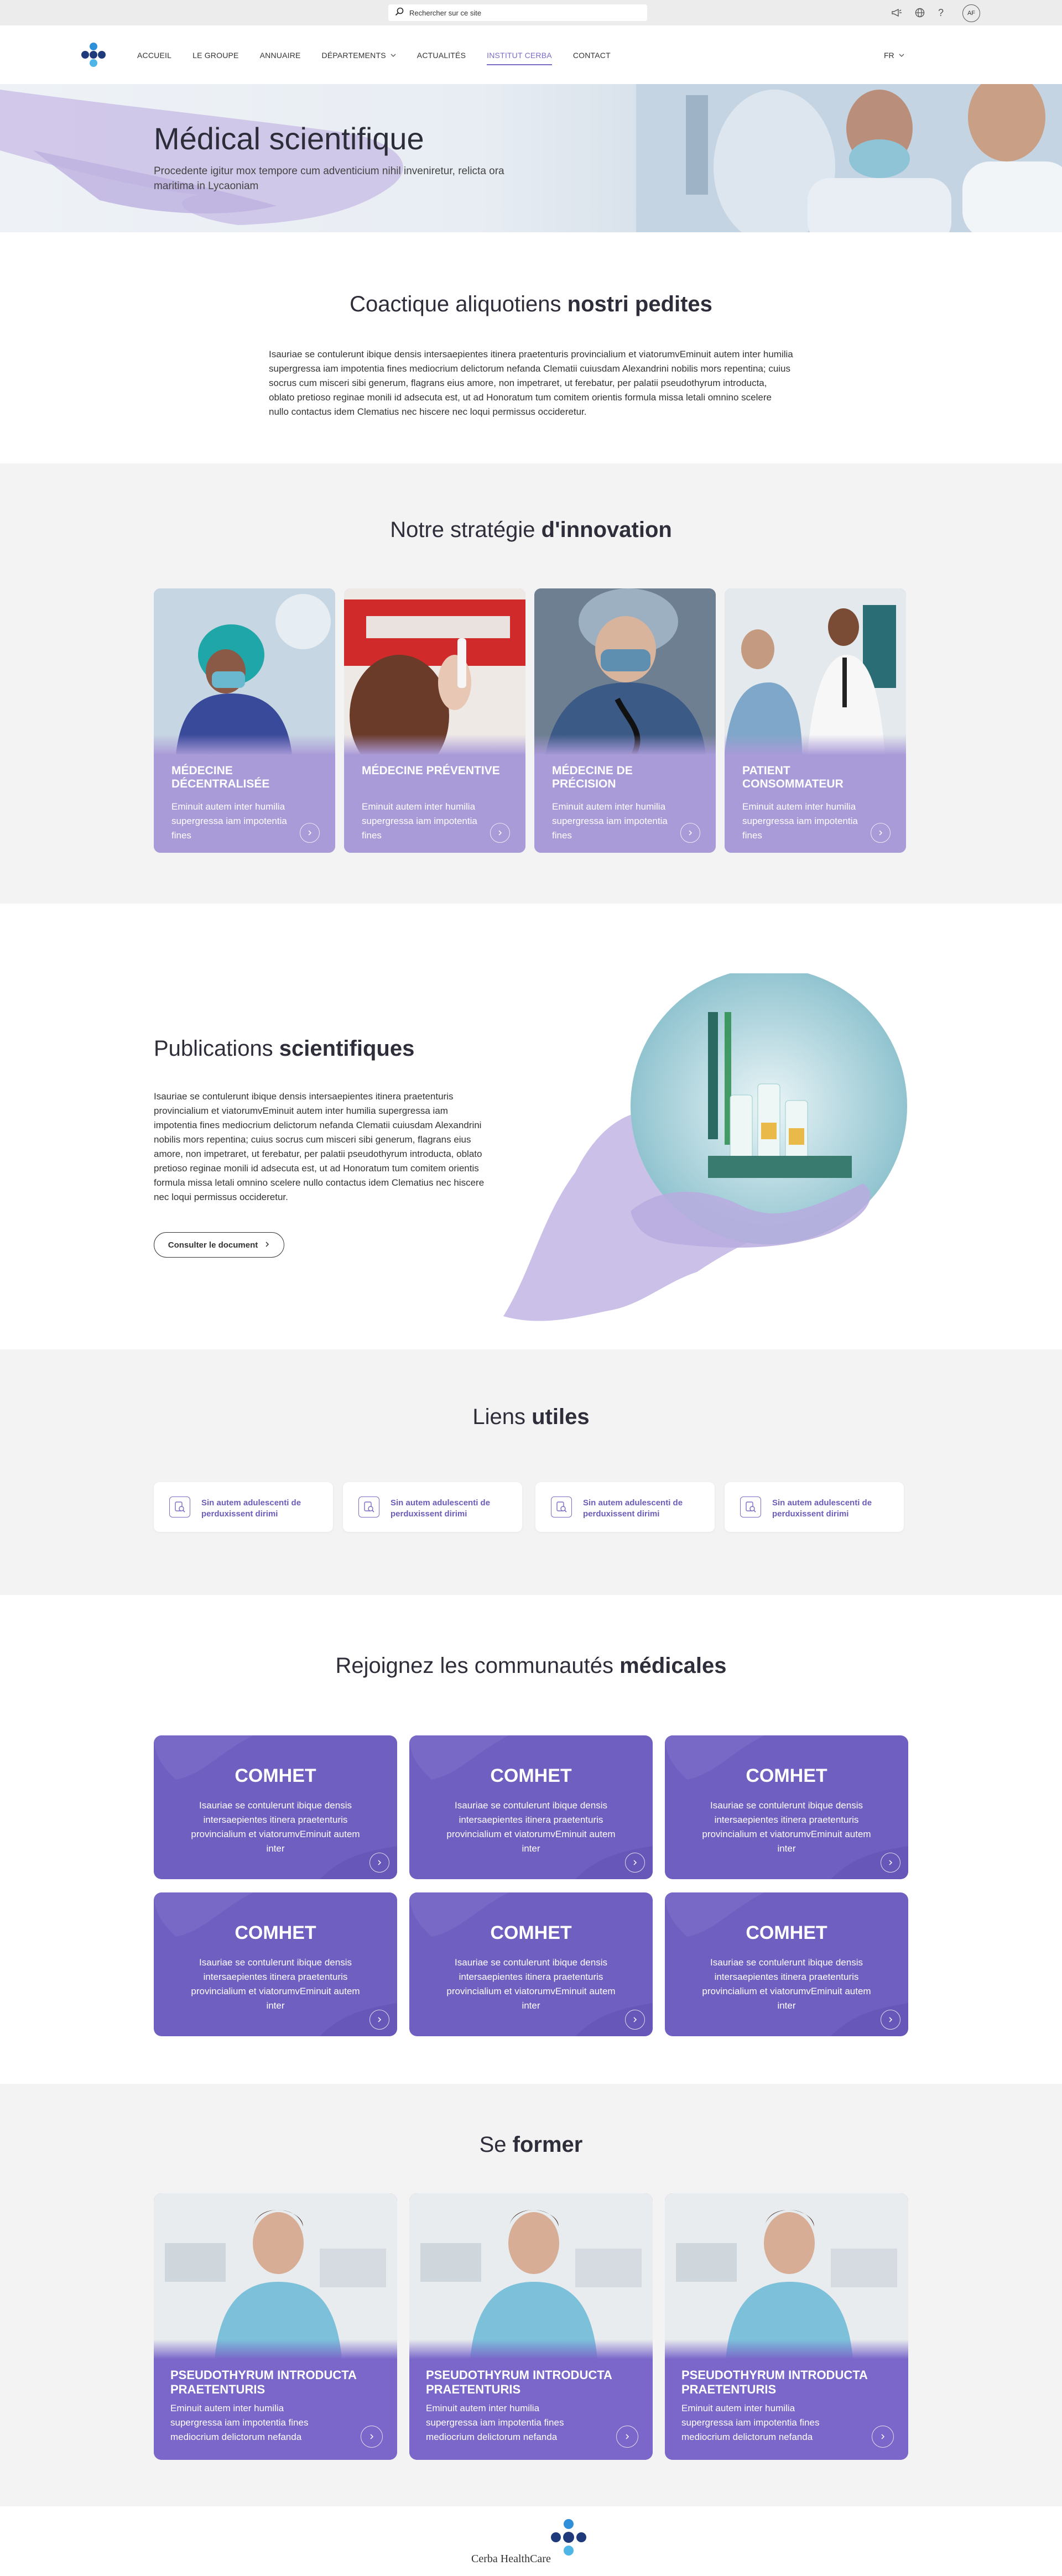 This screenshot has height=2576, width=1062. What do you see at coordinates (705, 1147) in the screenshot?
I see `publications-lab-illustration` at bounding box center [705, 1147].